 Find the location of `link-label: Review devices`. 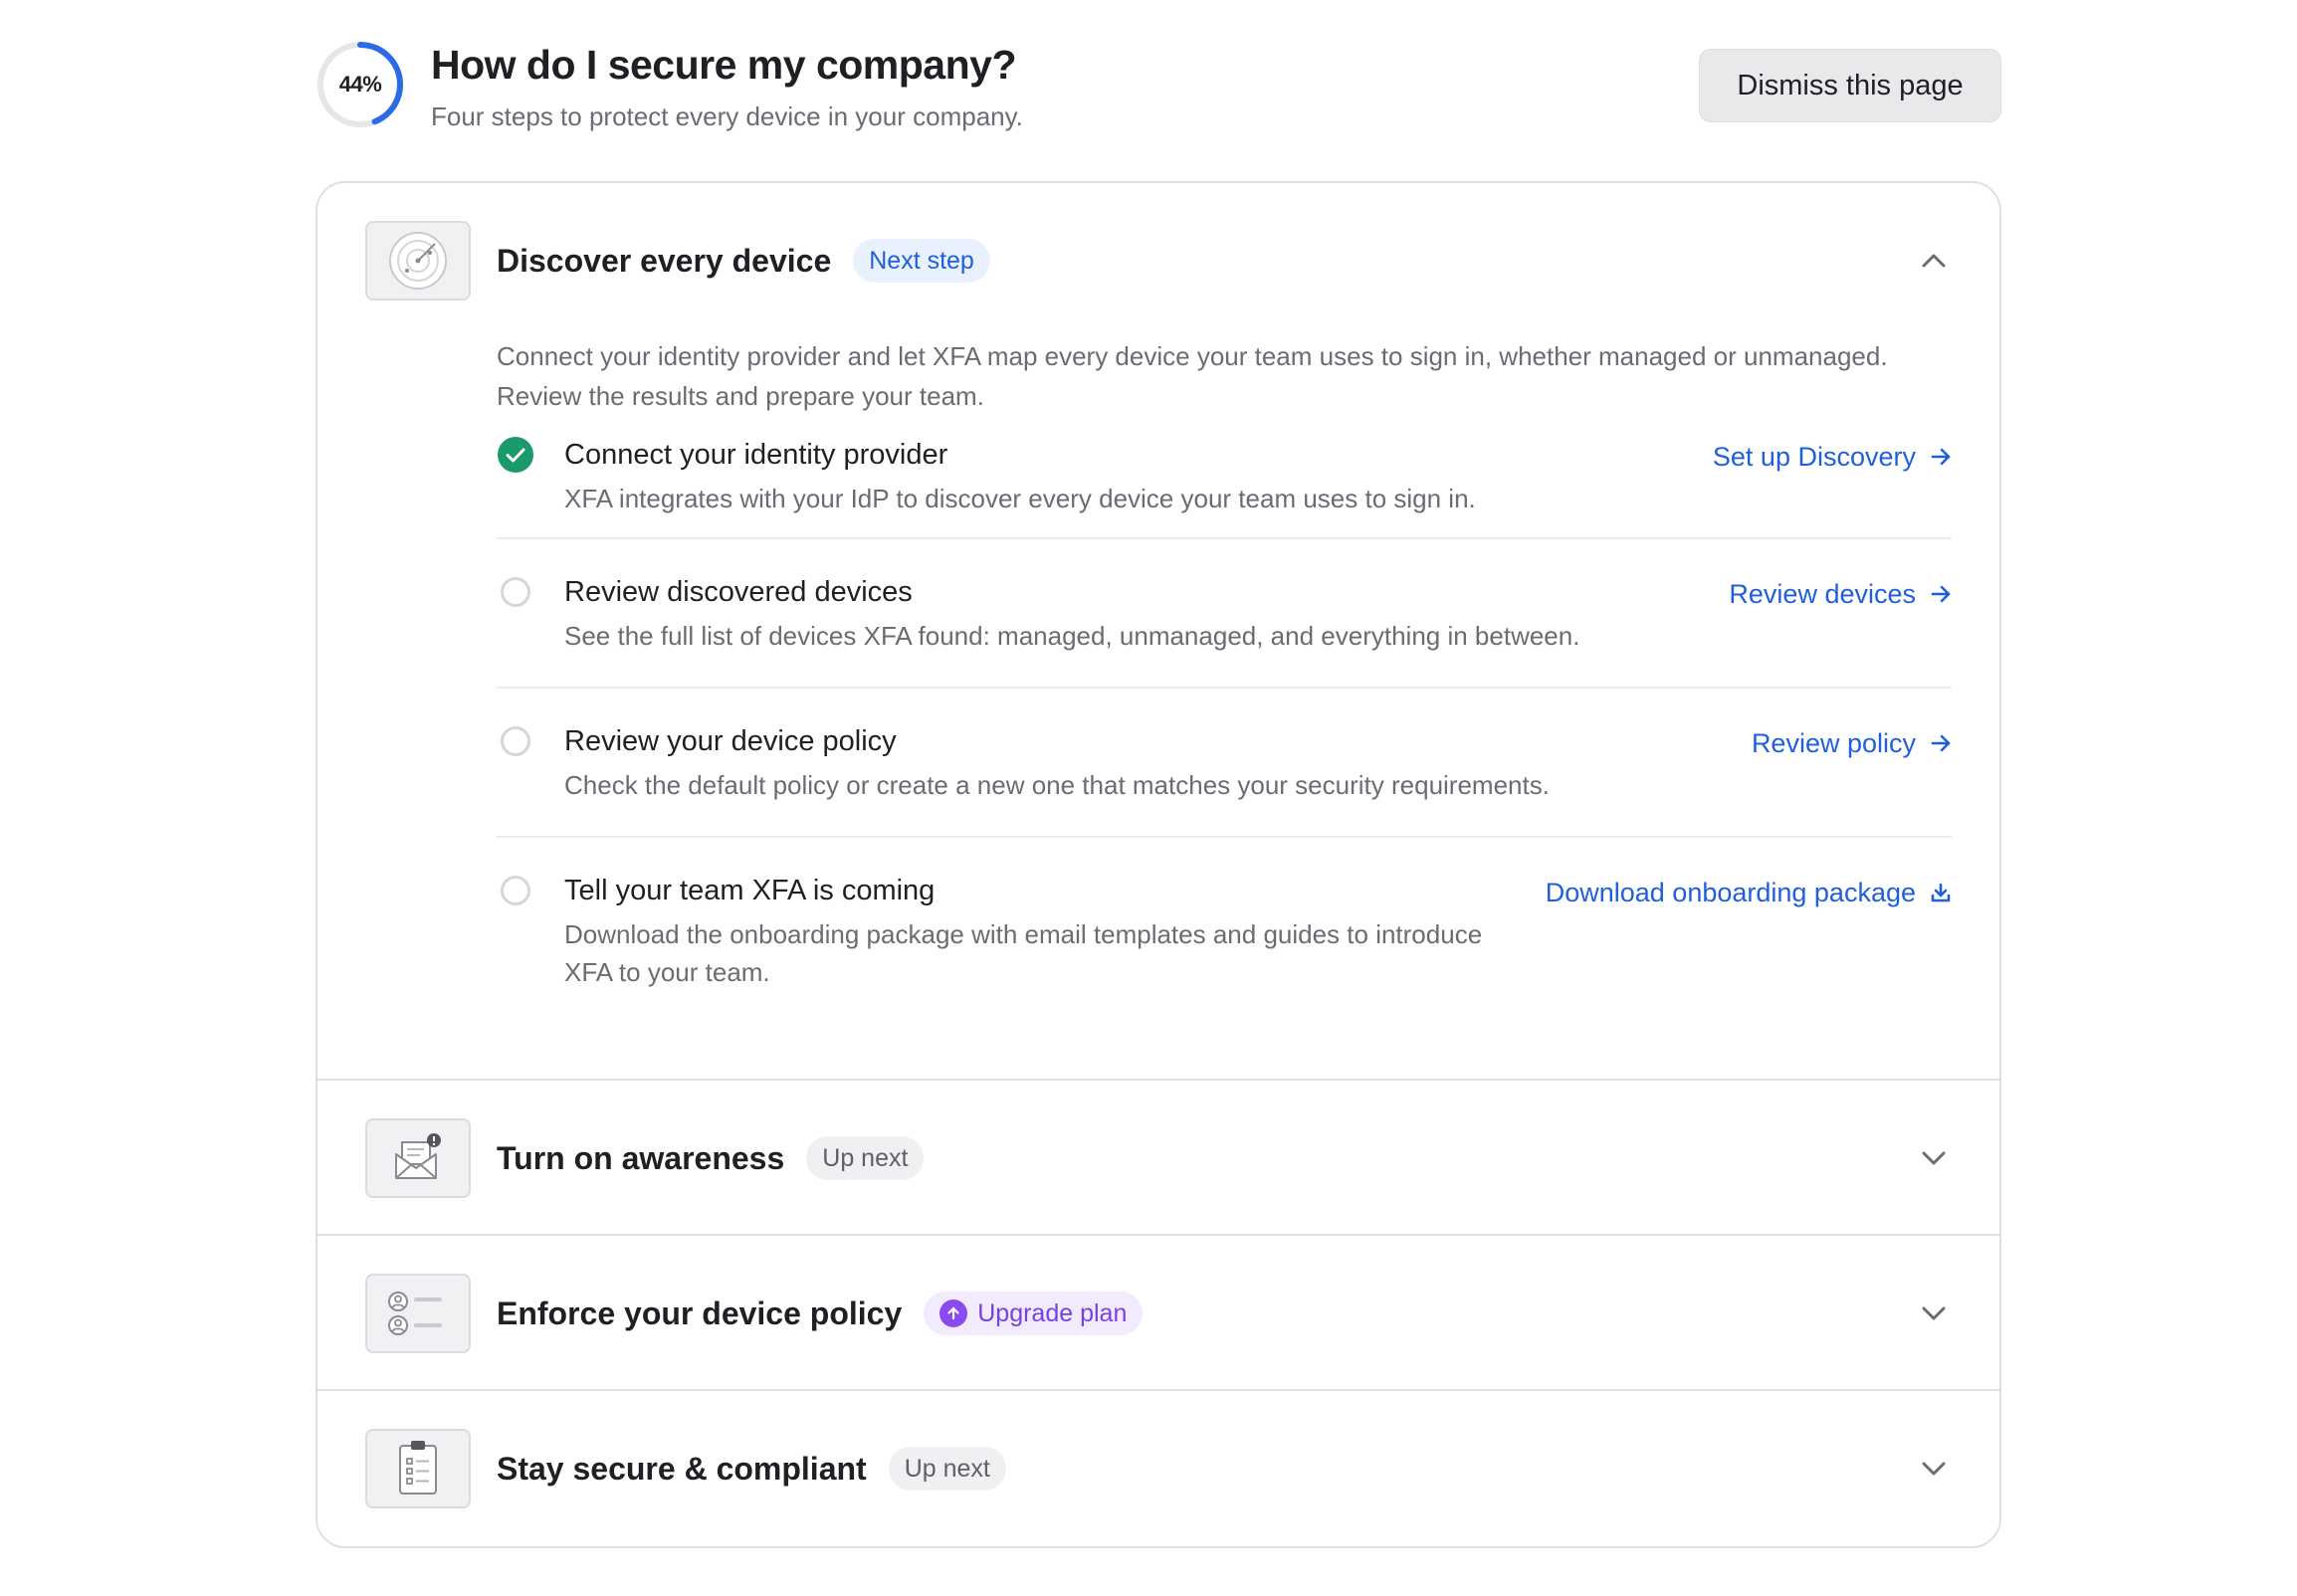

link-label: Review devices is located at coordinates (1822, 594).